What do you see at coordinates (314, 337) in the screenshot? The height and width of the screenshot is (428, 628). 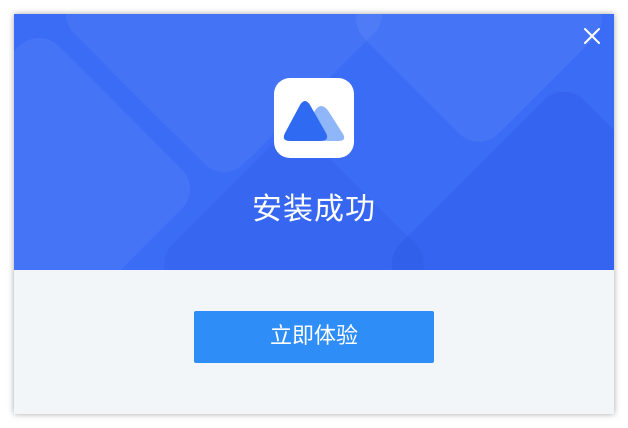 I see `try-now-button: 立即体验` at bounding box center [314, 337].